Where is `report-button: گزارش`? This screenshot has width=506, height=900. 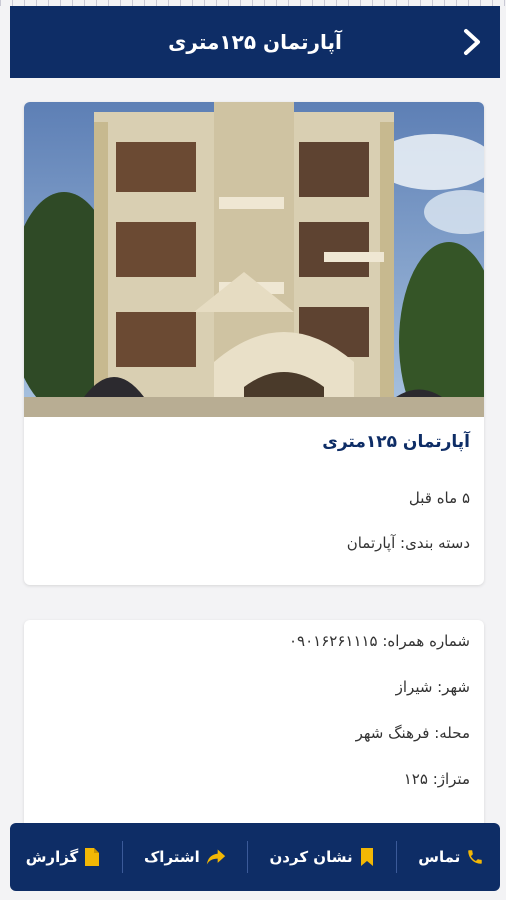 report-button: گزارش is located at coordinates (63, 857).